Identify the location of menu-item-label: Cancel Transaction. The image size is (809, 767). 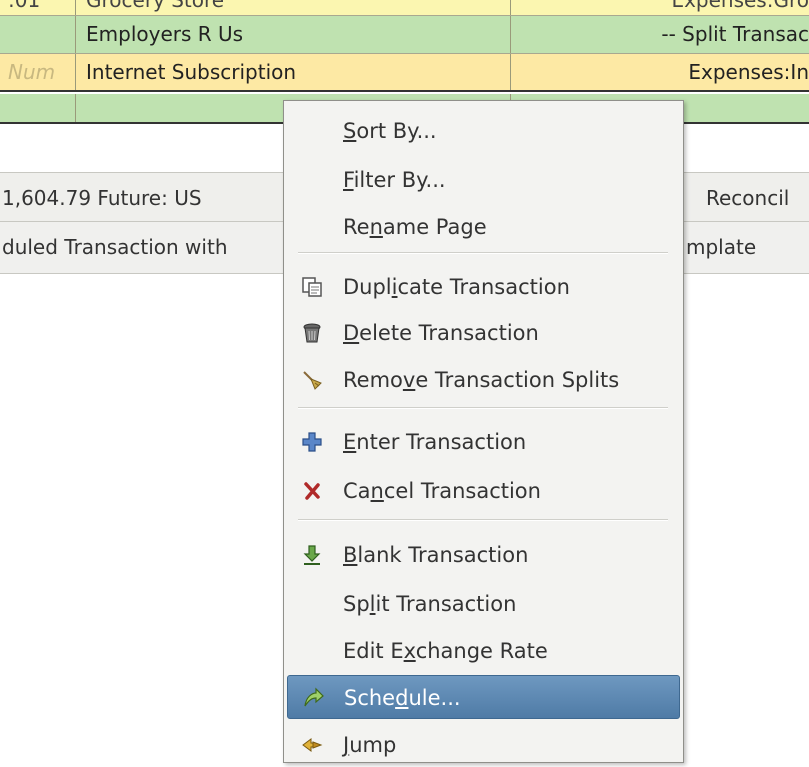
(442, 491).